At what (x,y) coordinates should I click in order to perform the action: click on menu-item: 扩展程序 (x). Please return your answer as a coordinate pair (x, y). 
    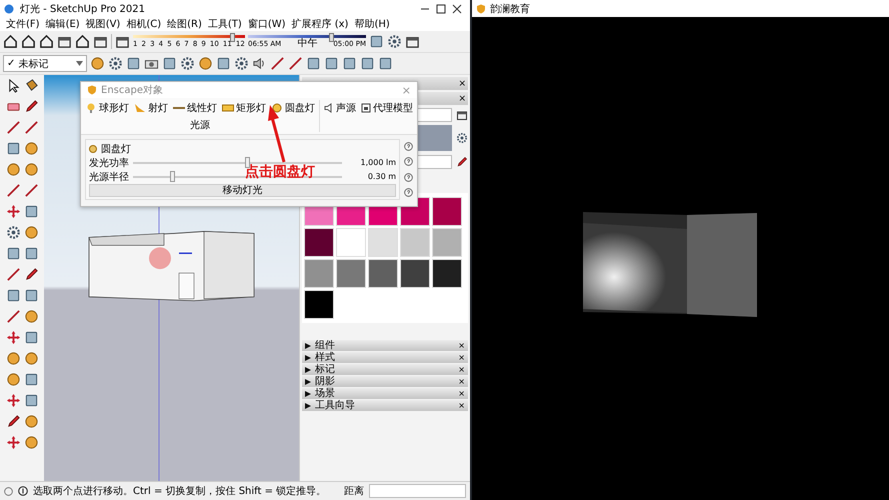
    Looking at the image, I should click on (320, 24).